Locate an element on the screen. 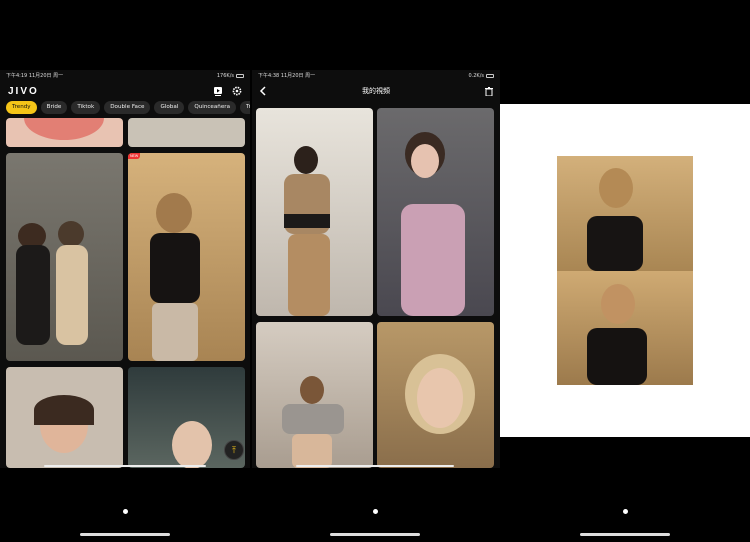 The image size is (750, 542). status-time: 下午4:19 11月20日 周一 is located at coordinates (35, 76).